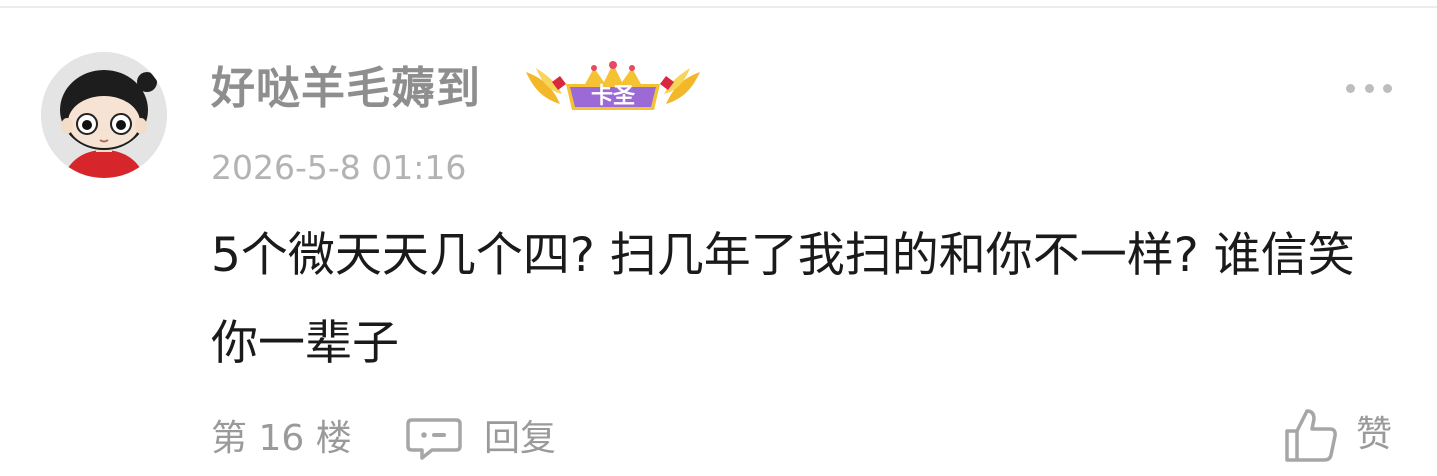  Describe the element at coordinates (718, 7) in the screenshot. I see `top-divider` at that location.